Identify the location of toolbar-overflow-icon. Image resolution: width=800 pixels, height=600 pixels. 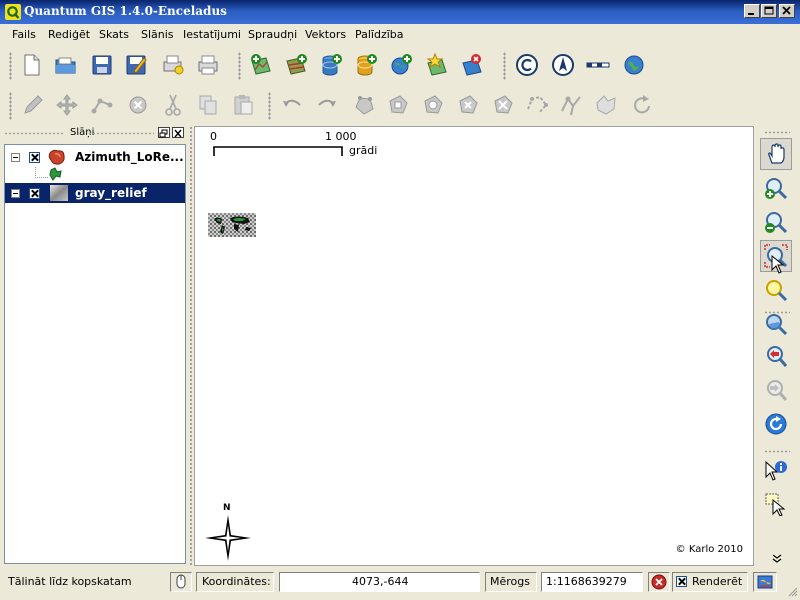
(777, 559).